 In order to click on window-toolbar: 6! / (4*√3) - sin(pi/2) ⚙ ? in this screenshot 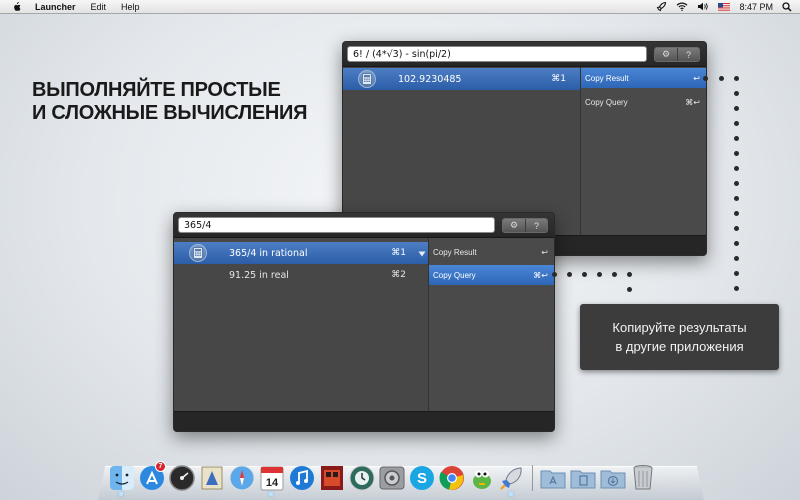, I will do `click(524, 54)`.